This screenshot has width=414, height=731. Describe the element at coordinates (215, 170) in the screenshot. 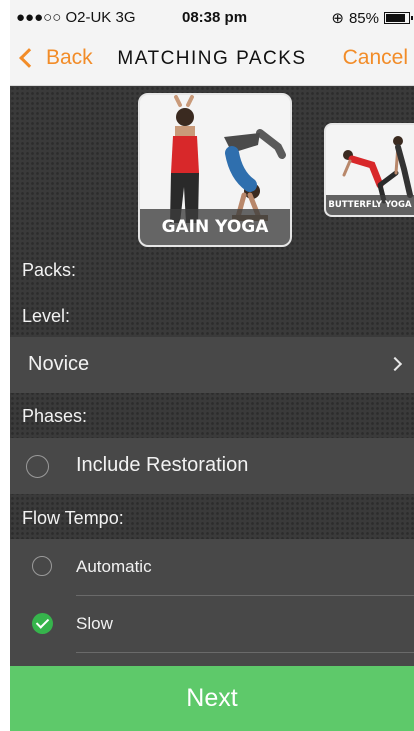

I see `pack-card-gain-yoga: GAIN YOGA` at that location.